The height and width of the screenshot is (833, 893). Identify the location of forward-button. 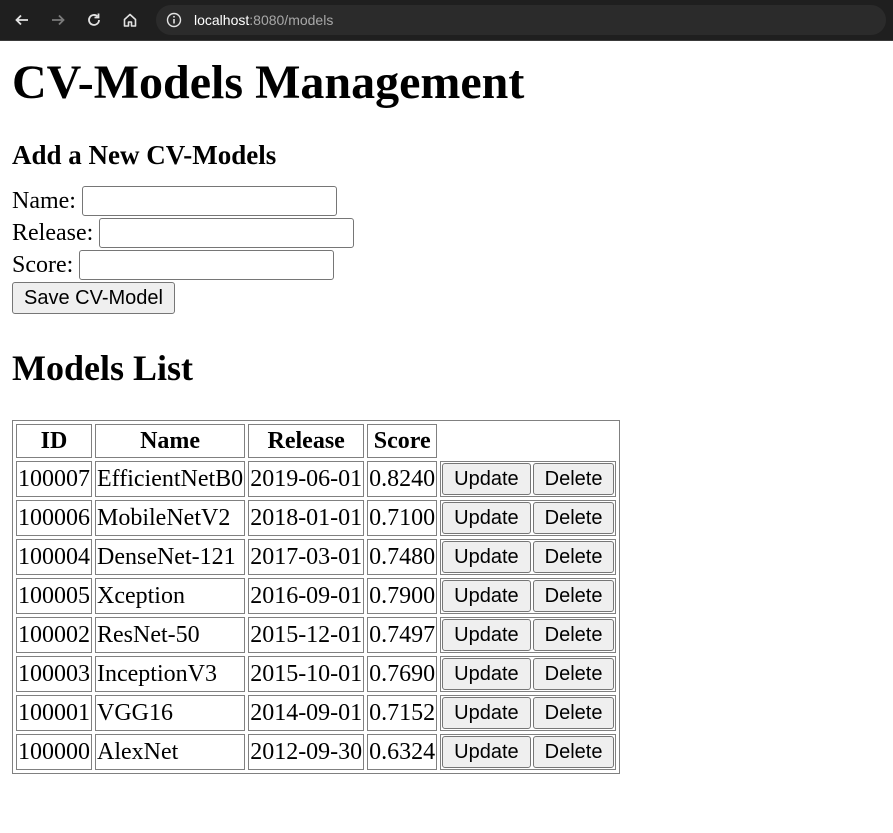
(58, 20).